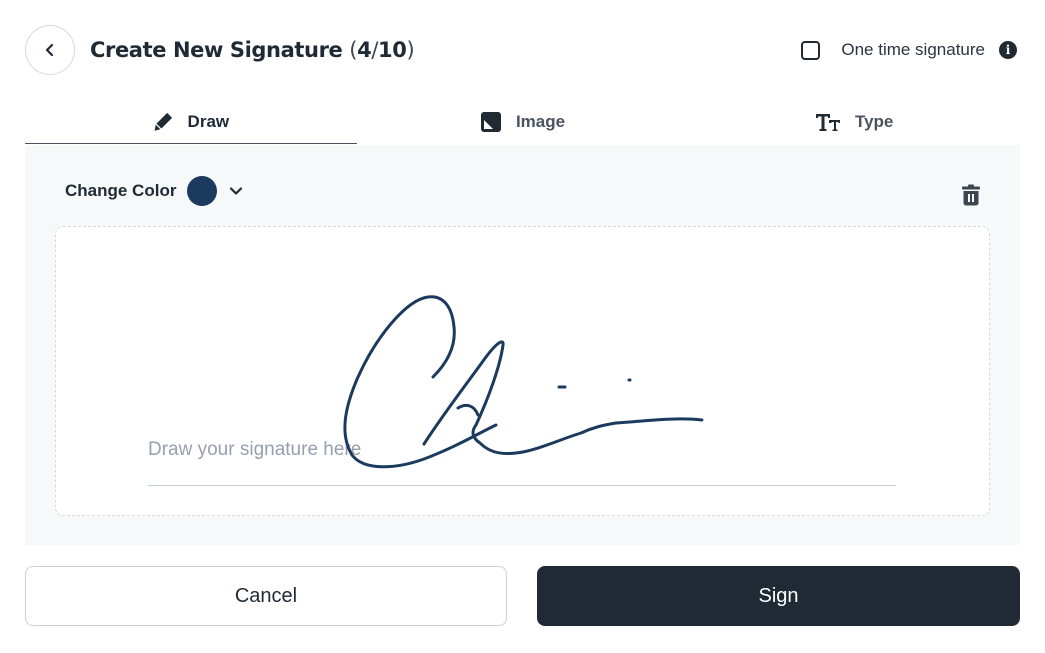 The image size is (1045, 653). I want to click on tab-type-label: Type, so click(874, 121).